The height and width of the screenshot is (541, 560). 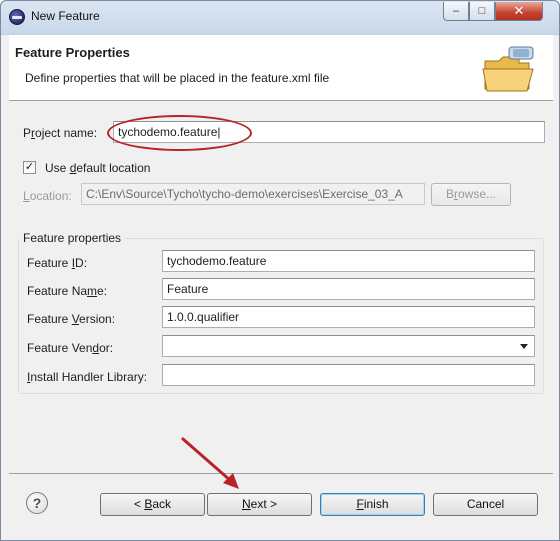 I want to click on title-bar: New Feature – □ ✕, so click(x=280, y=17).